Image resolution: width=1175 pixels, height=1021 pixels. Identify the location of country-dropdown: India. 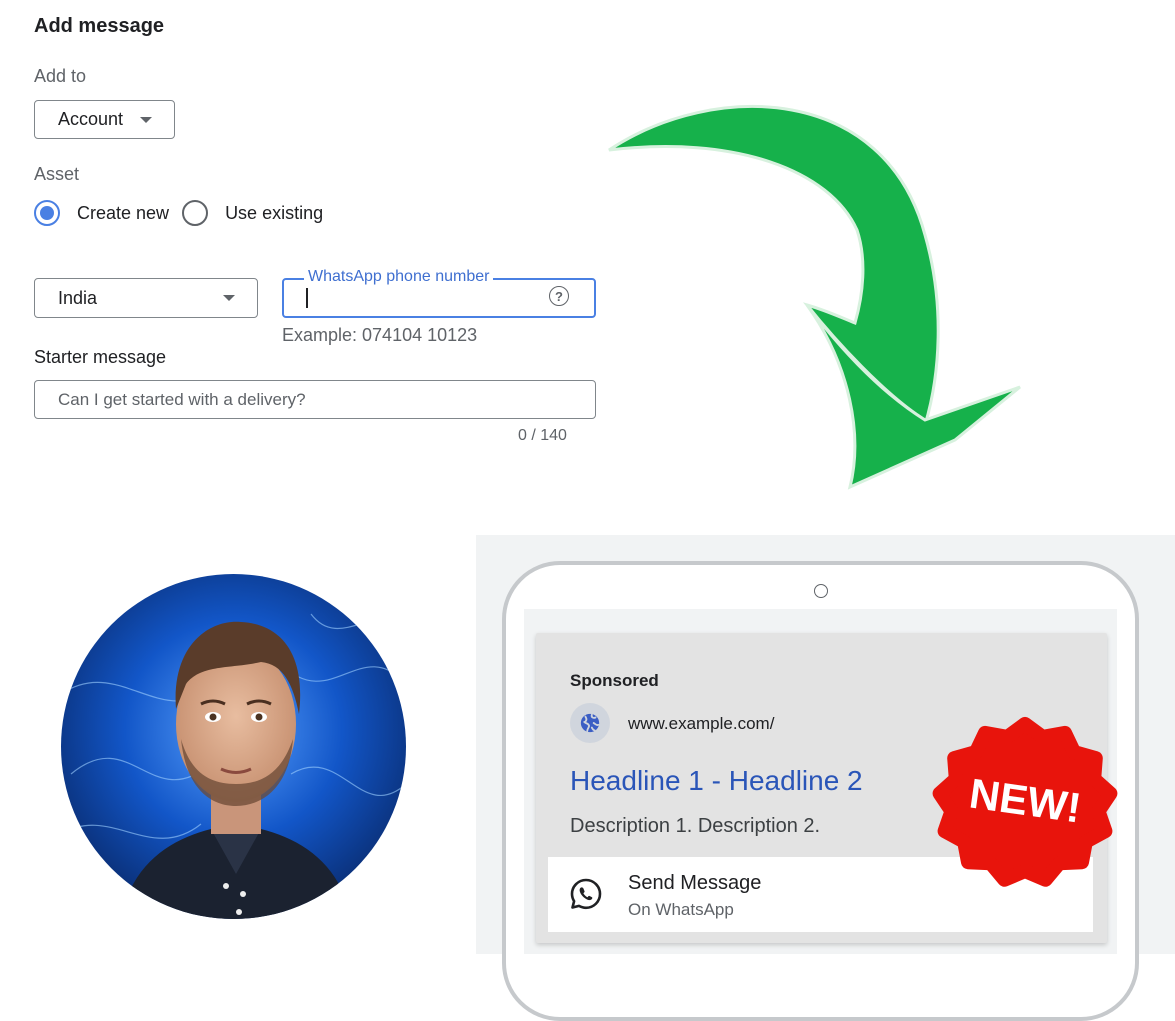
(146, 298).